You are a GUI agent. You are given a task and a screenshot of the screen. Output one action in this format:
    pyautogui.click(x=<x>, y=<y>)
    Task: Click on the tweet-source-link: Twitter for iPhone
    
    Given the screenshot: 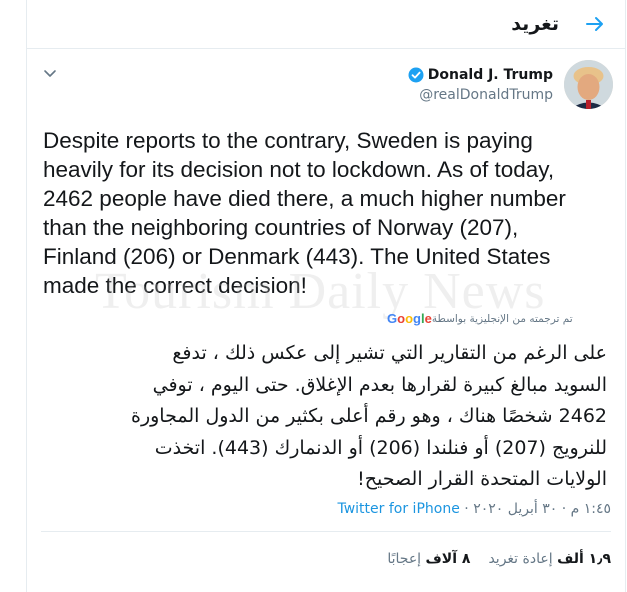 What is the action you would take?
    pyautogui.click(x=398, y=509)
    